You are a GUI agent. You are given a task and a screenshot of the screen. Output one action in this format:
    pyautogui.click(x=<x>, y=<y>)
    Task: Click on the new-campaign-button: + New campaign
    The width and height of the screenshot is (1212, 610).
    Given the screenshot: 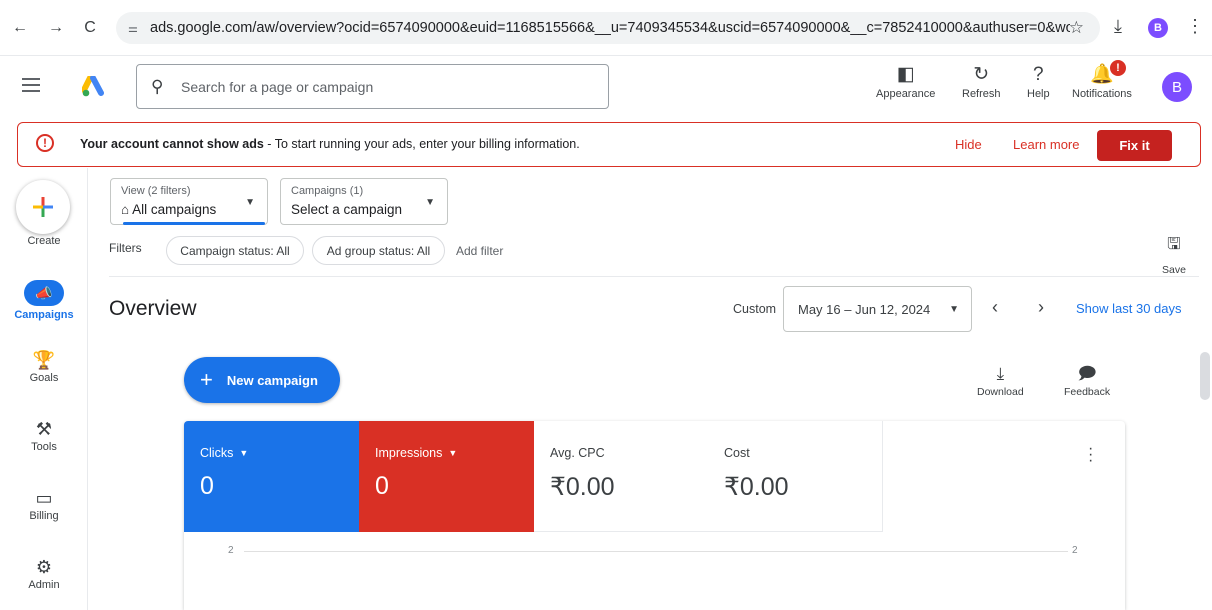 What is the action you would take?
    pyautogui.click(x=262, y=380)
    